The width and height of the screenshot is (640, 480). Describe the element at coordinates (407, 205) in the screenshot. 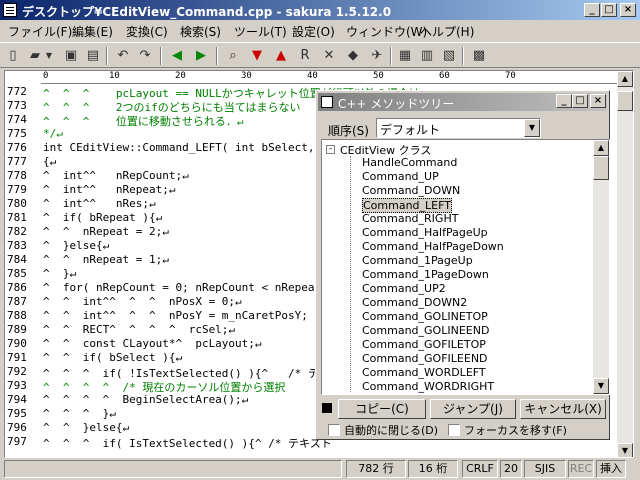

I see `tree-item-selected: Command_LEFT` at that location.